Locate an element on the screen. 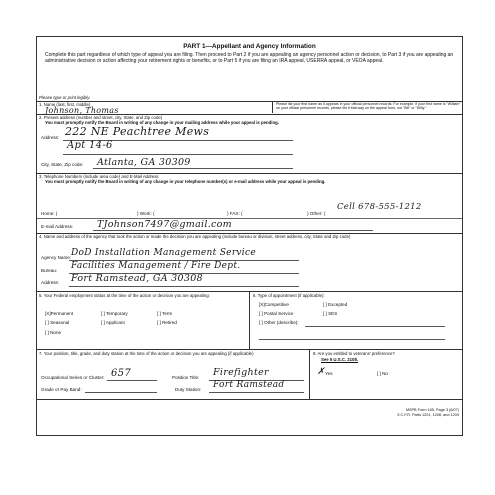  yes-checkbox: Yes is located at coordinates (329, 373).